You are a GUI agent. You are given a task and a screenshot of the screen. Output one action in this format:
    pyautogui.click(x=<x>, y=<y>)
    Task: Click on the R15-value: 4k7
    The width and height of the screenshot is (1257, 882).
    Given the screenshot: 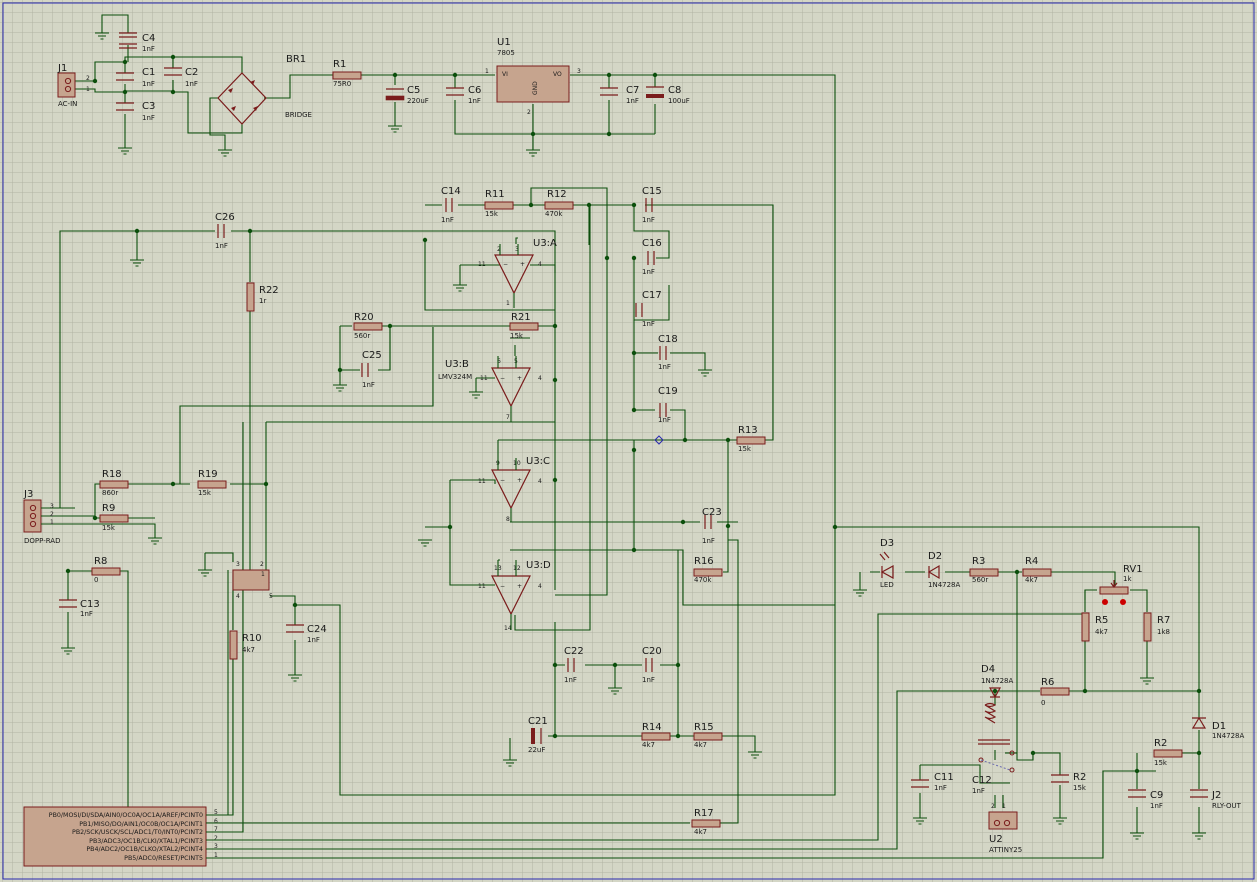 What is the action you would take?
    pyautogui.click(x=700, y=745)
    